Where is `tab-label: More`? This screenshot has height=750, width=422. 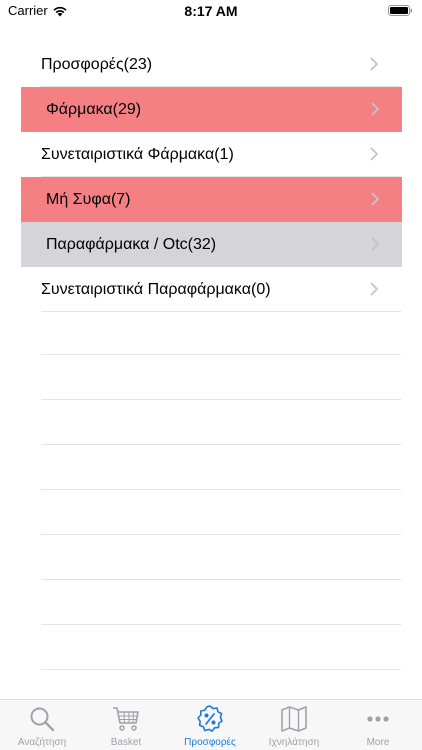 tab-label: More is located at coordinates (378, 742).